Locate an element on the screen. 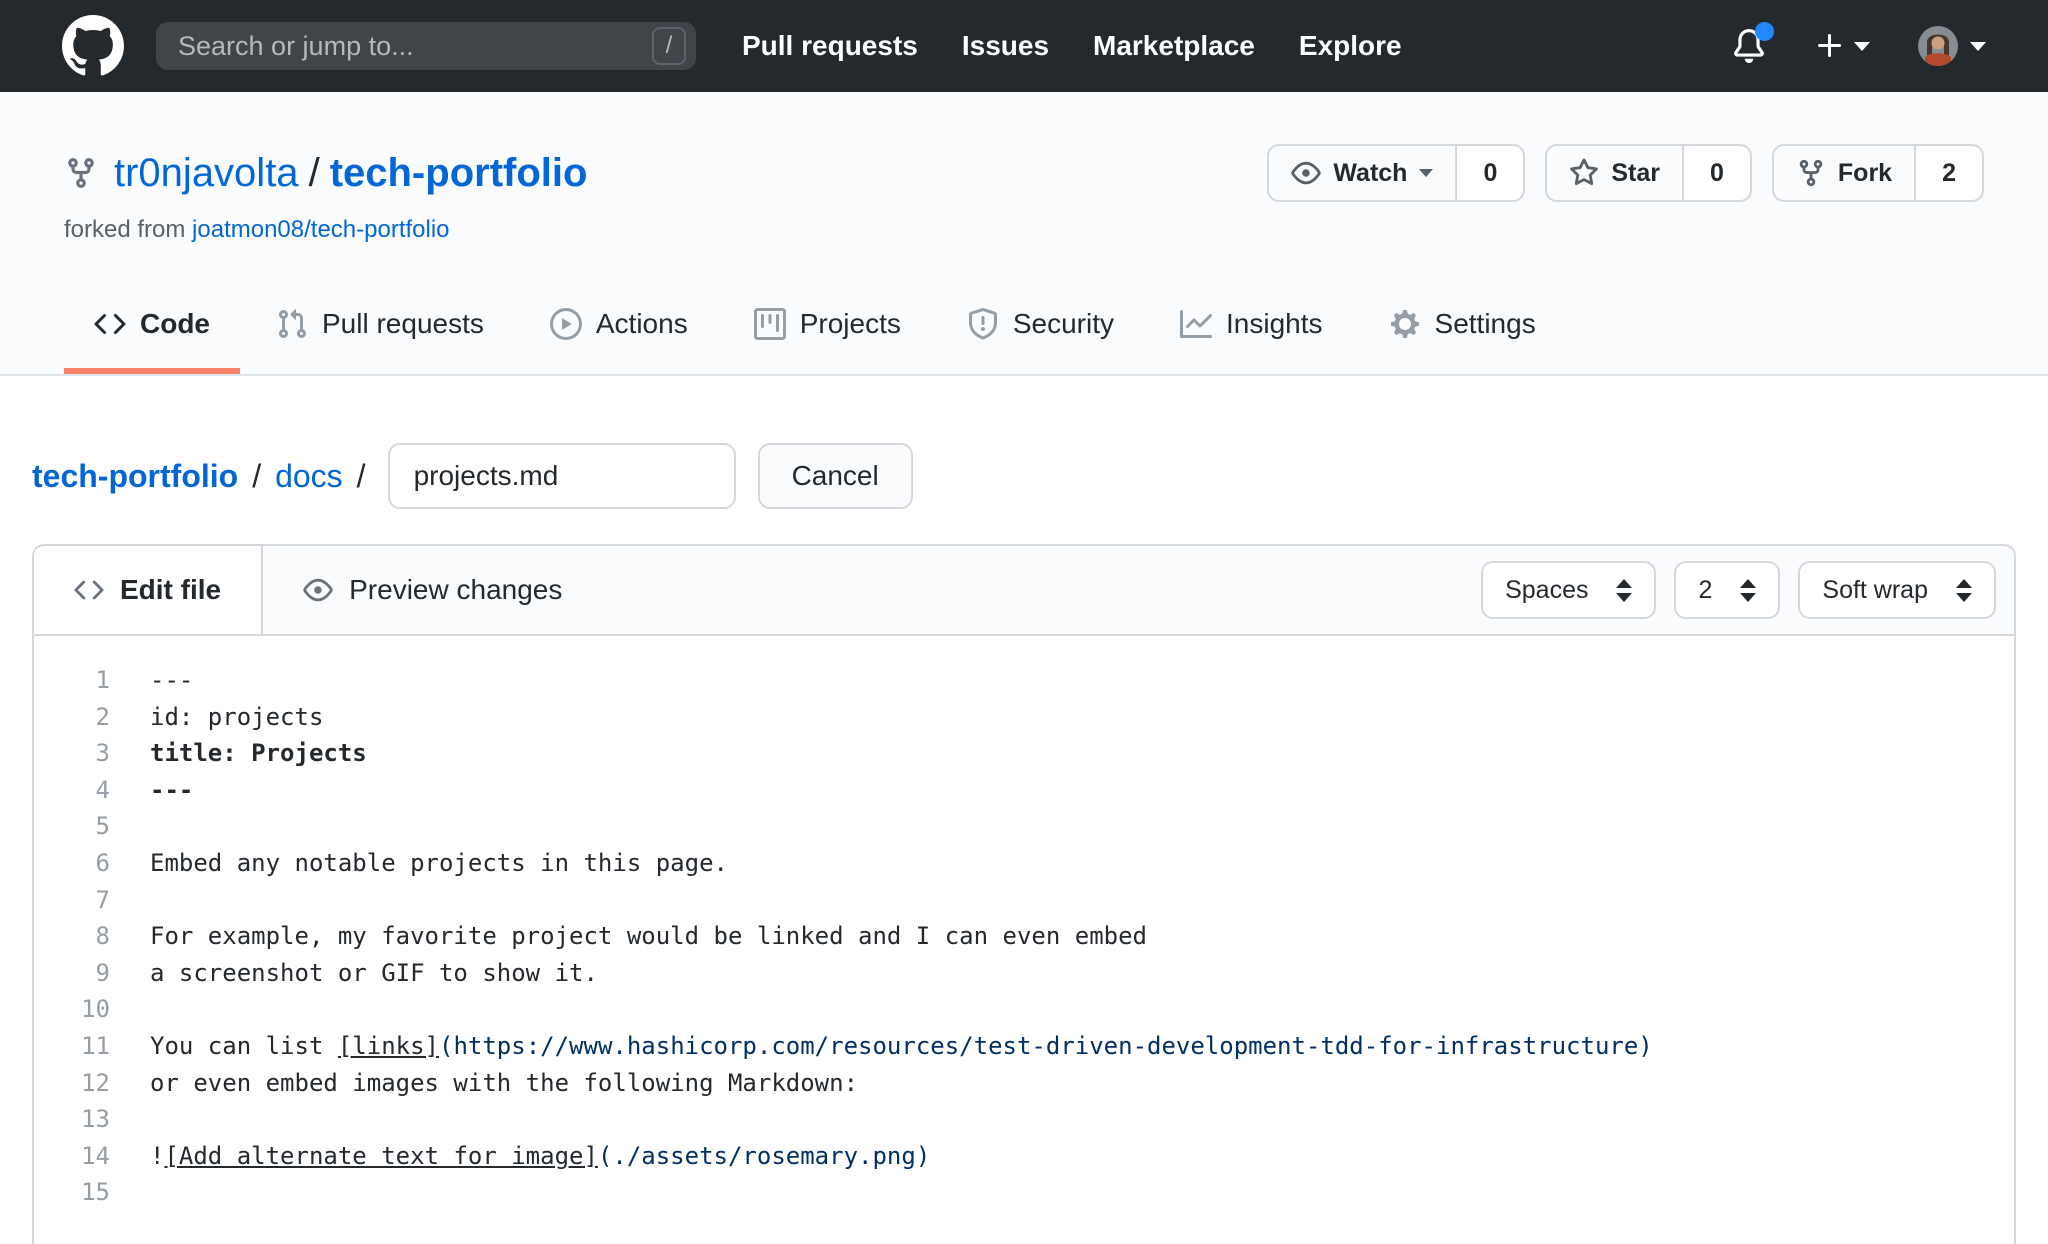 The width and height of the screenshot is (2048, 1244). star-count: 0 is located at coordinates (1718, 173).